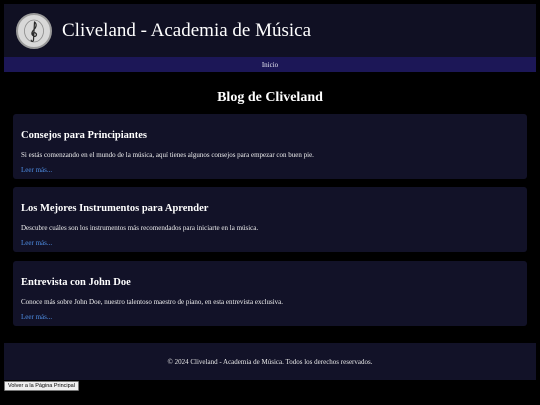  Describe the element at coordinates (84, 135) in the screenshot. I see `post-title: Consejos para Principiantes` at that location.